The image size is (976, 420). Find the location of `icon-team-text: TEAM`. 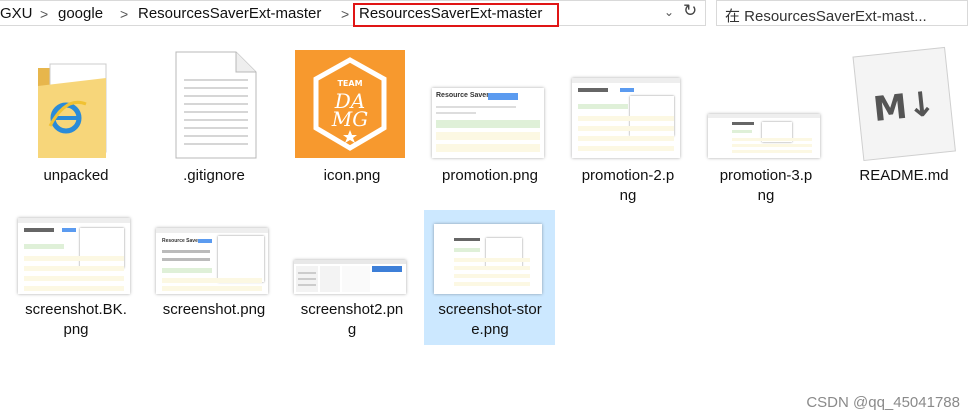

icon-team-text: TEAM is located at coordinates (349, 83).